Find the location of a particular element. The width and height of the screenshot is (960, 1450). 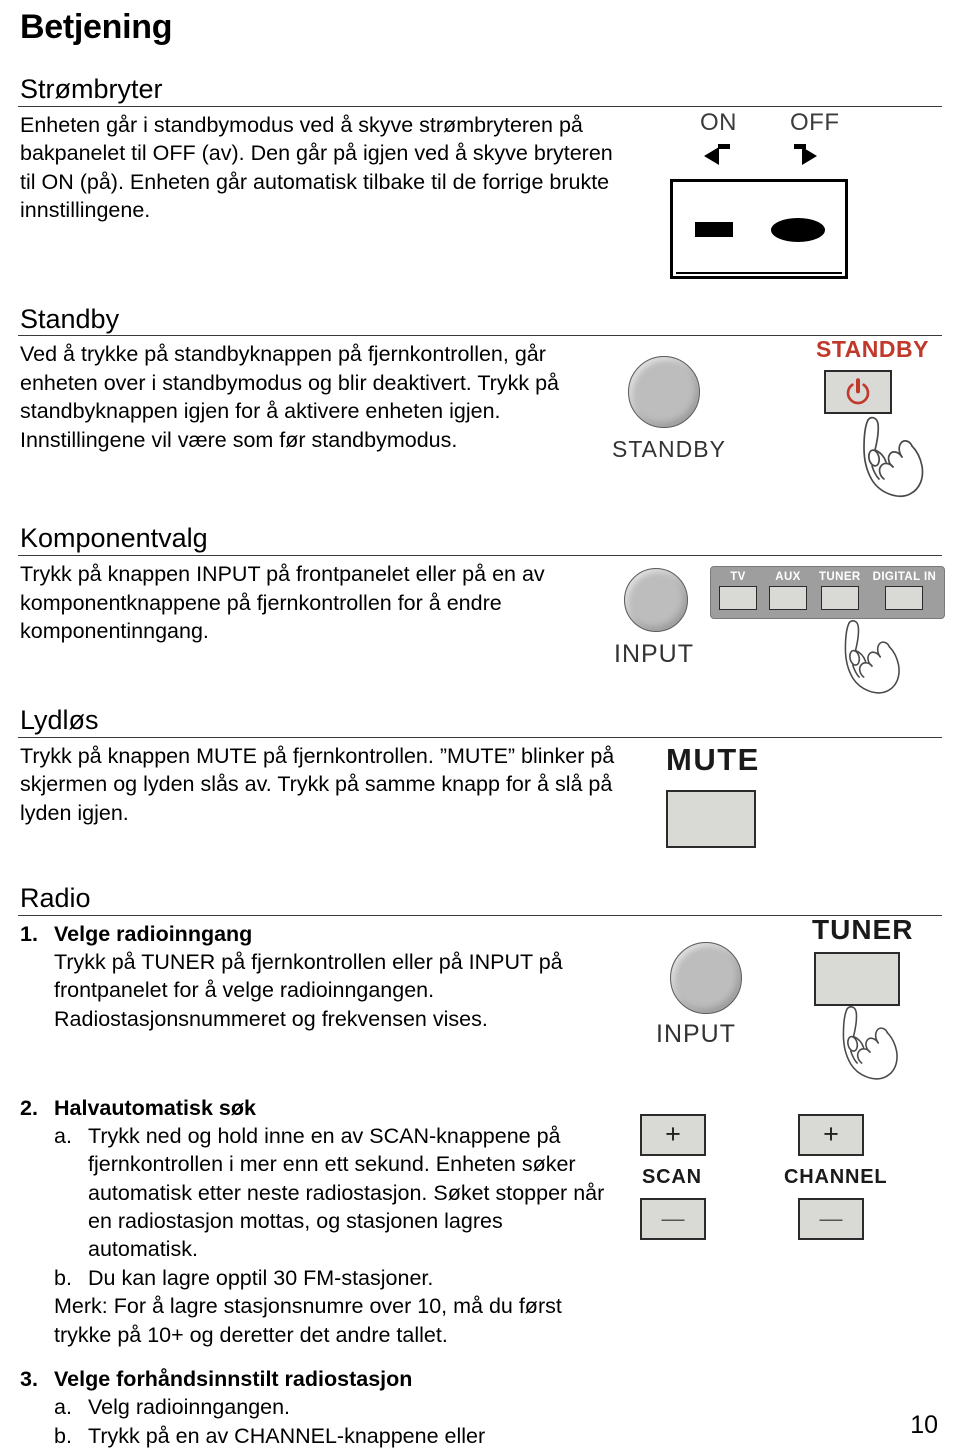

radio-item-3a-body: Velg radioinngangen. is located at coordinates (189, 1407).